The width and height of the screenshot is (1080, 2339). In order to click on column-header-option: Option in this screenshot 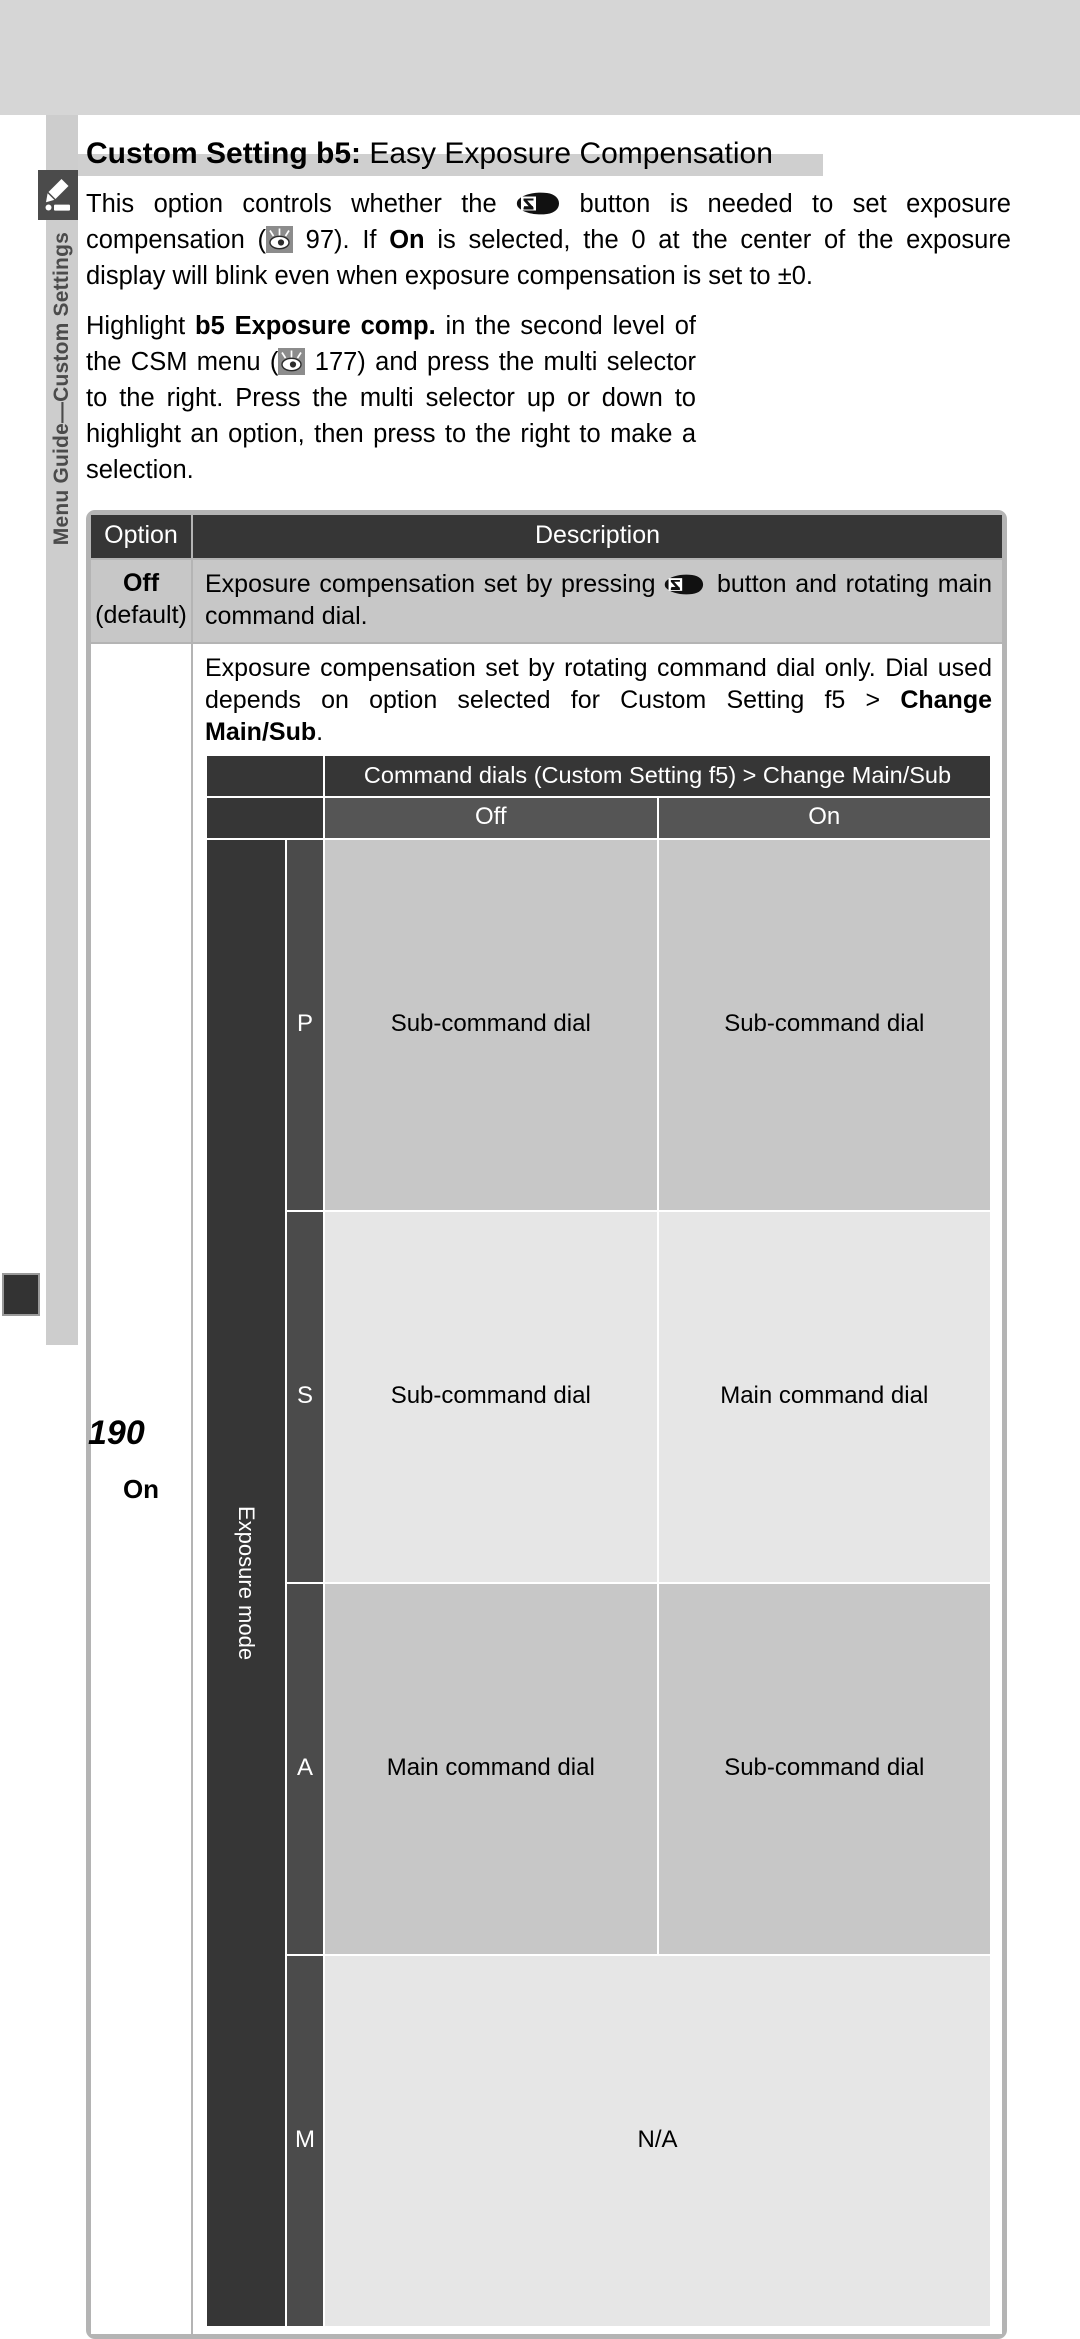, I will do `click(141, 536)`.